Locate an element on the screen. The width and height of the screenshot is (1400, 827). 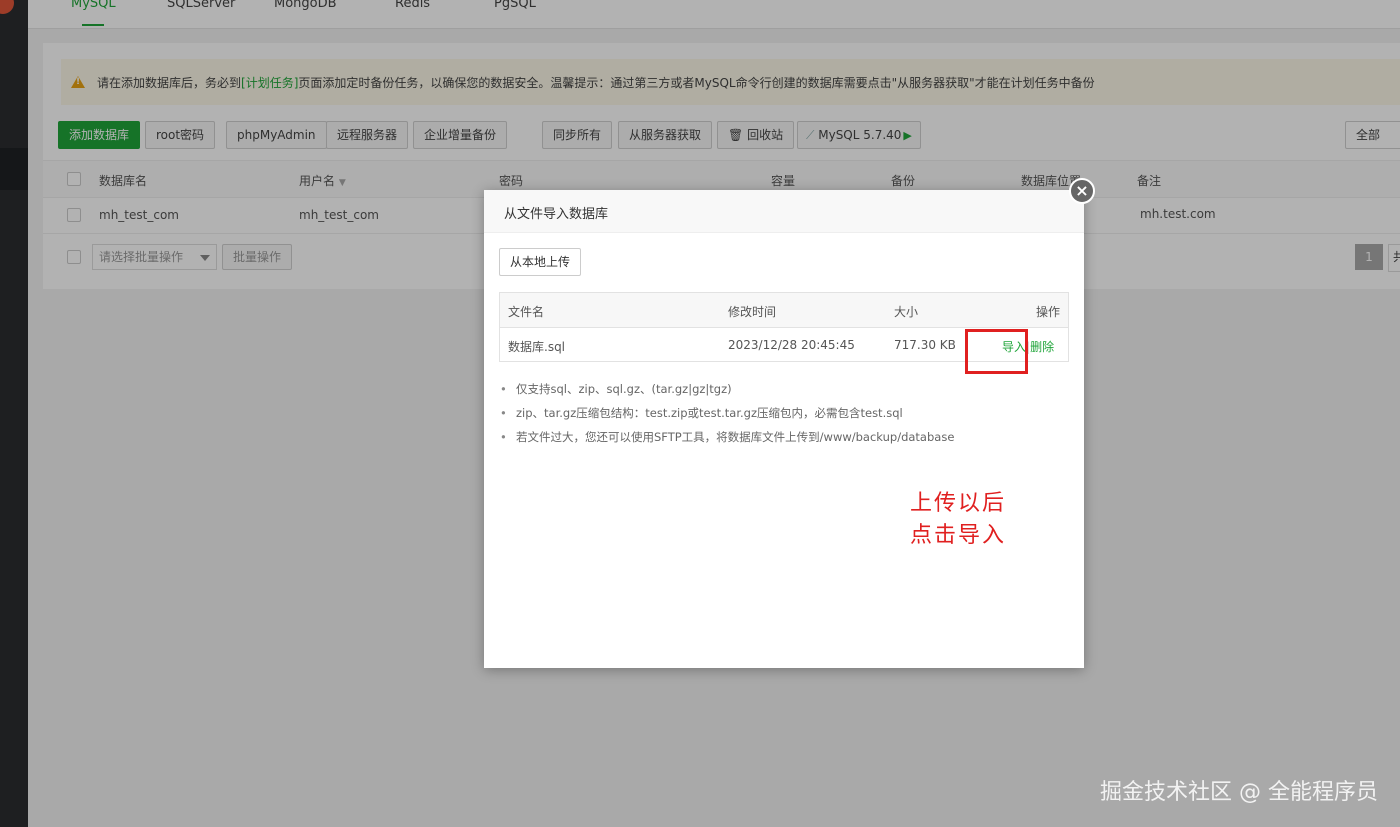
col-size: 大小 is located at coordinates (906, 312).